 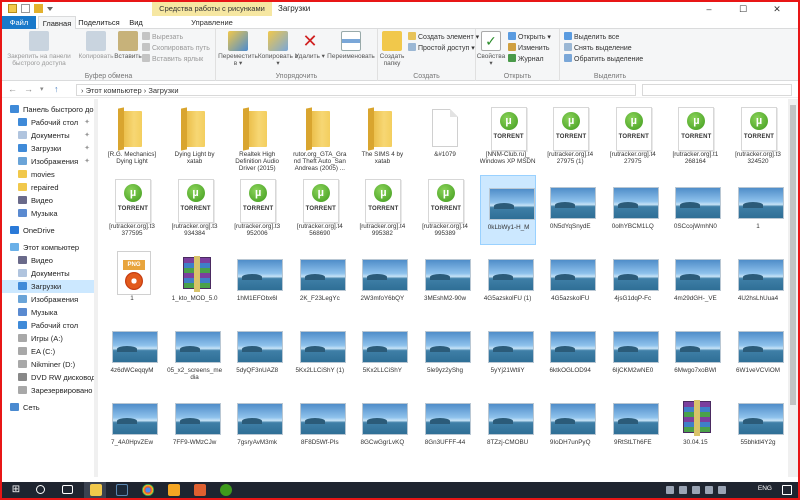 I want to click on file-item: µ TORRENT [rutracker.org].t4 995382, so click(x=382, y=210).